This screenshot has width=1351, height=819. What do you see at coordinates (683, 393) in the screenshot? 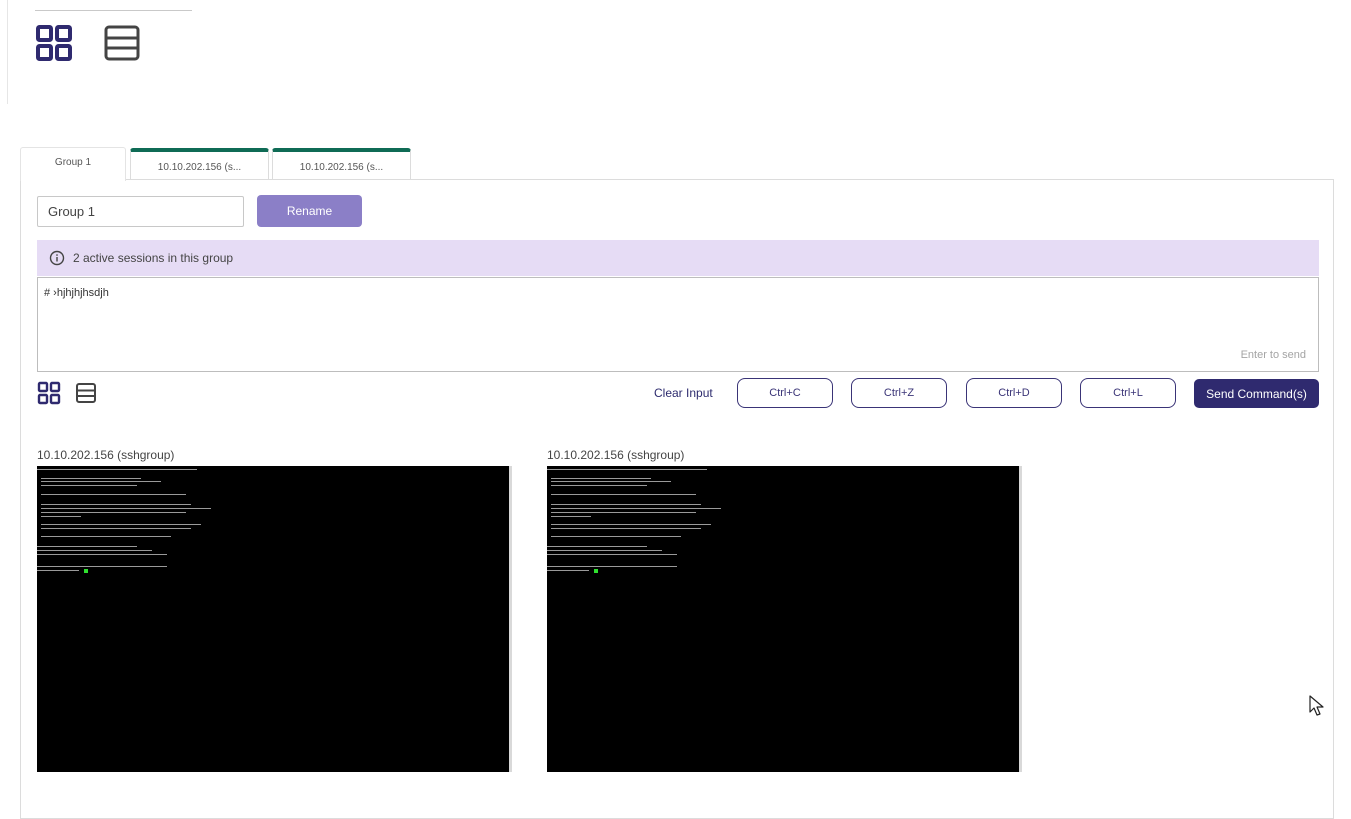
I see `clear-input-link: Clear Input` at bounding box center [683, 393].